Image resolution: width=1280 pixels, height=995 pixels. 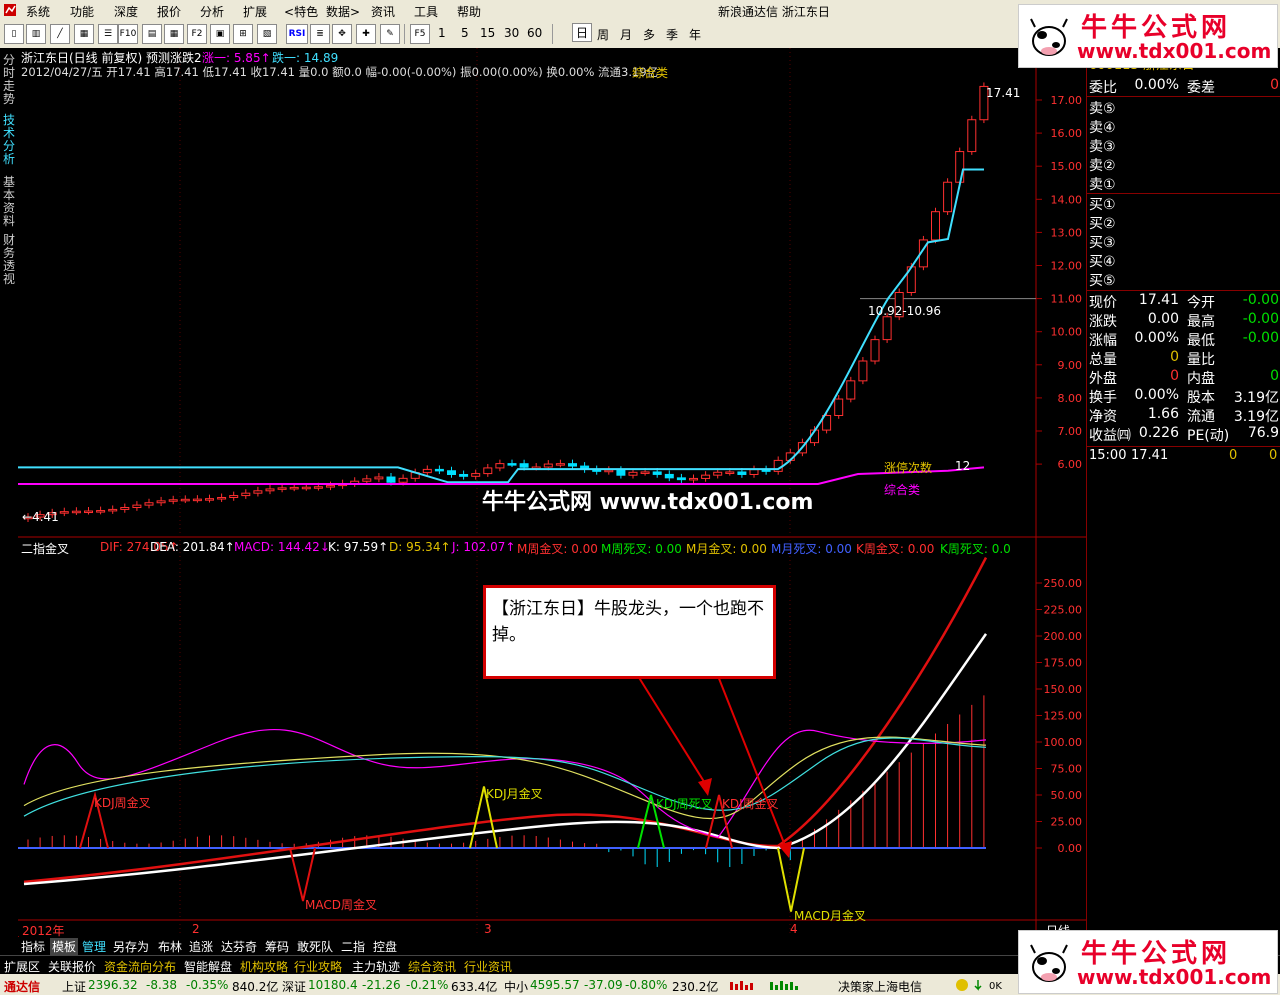 What do you see at coordinates (108, 34) in the screenshot?
I see `list-icon: ☰` at bounding box center [108, 34].